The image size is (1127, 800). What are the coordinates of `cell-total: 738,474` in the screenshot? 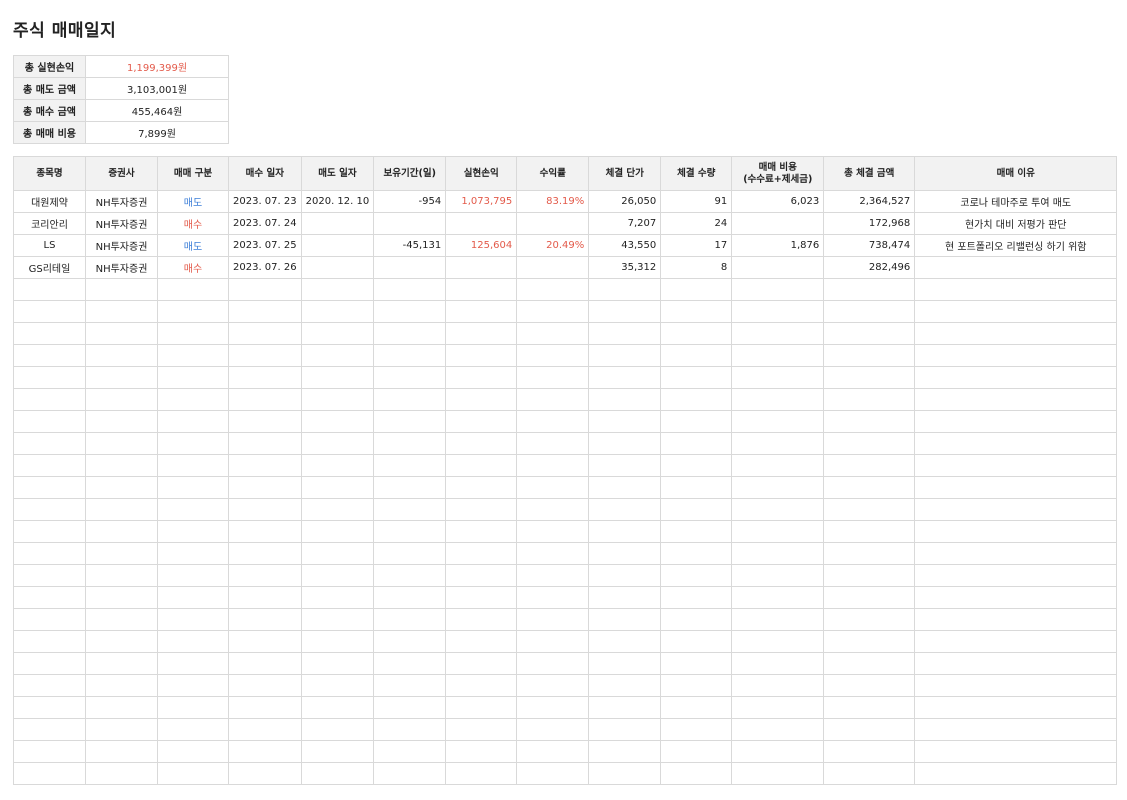 It's located at (869, 245).